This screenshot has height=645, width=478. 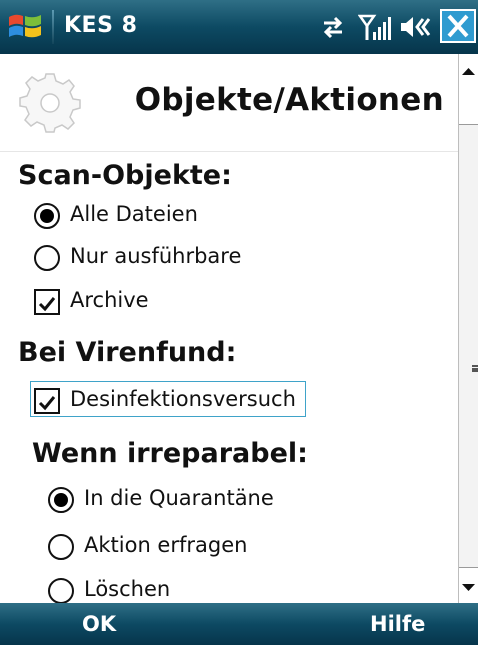 I want to click on title-bar: KES 8, so click(x=239, y=27).